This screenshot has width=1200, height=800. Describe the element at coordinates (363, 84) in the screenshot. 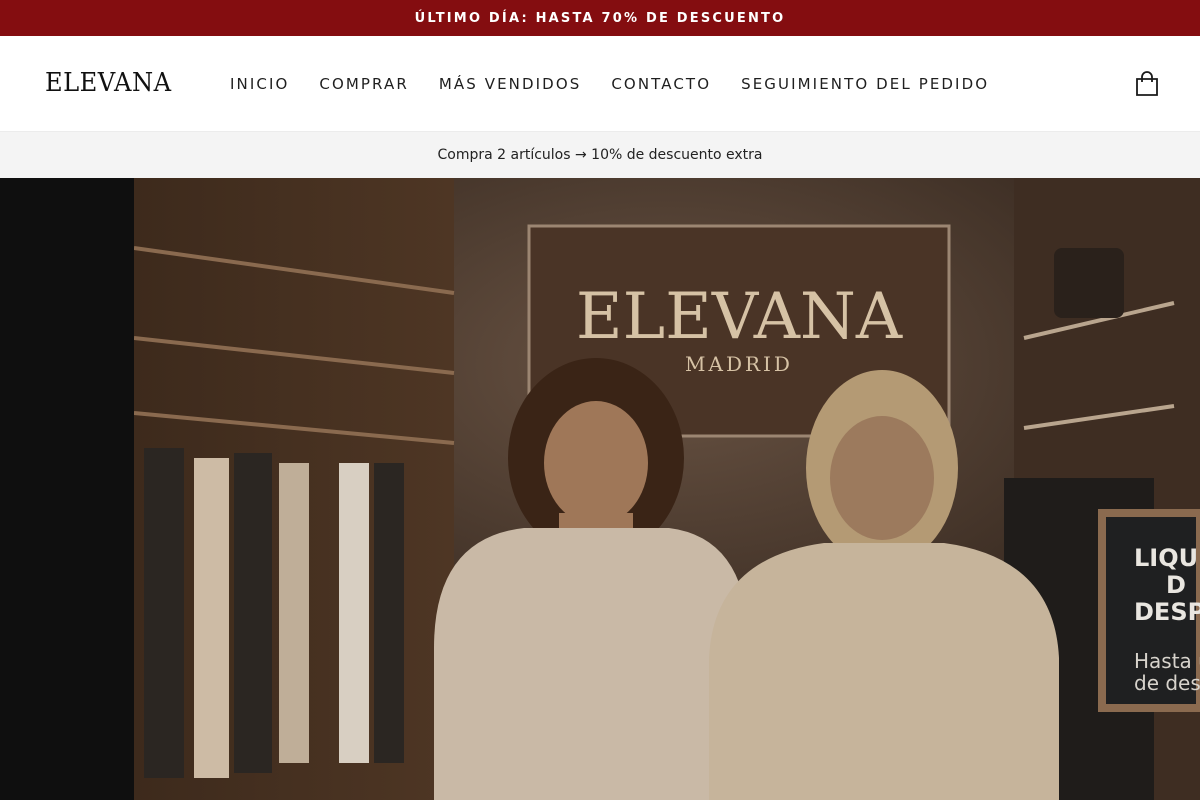

I see `nav-link-comprar: COMPRAR` at that location.